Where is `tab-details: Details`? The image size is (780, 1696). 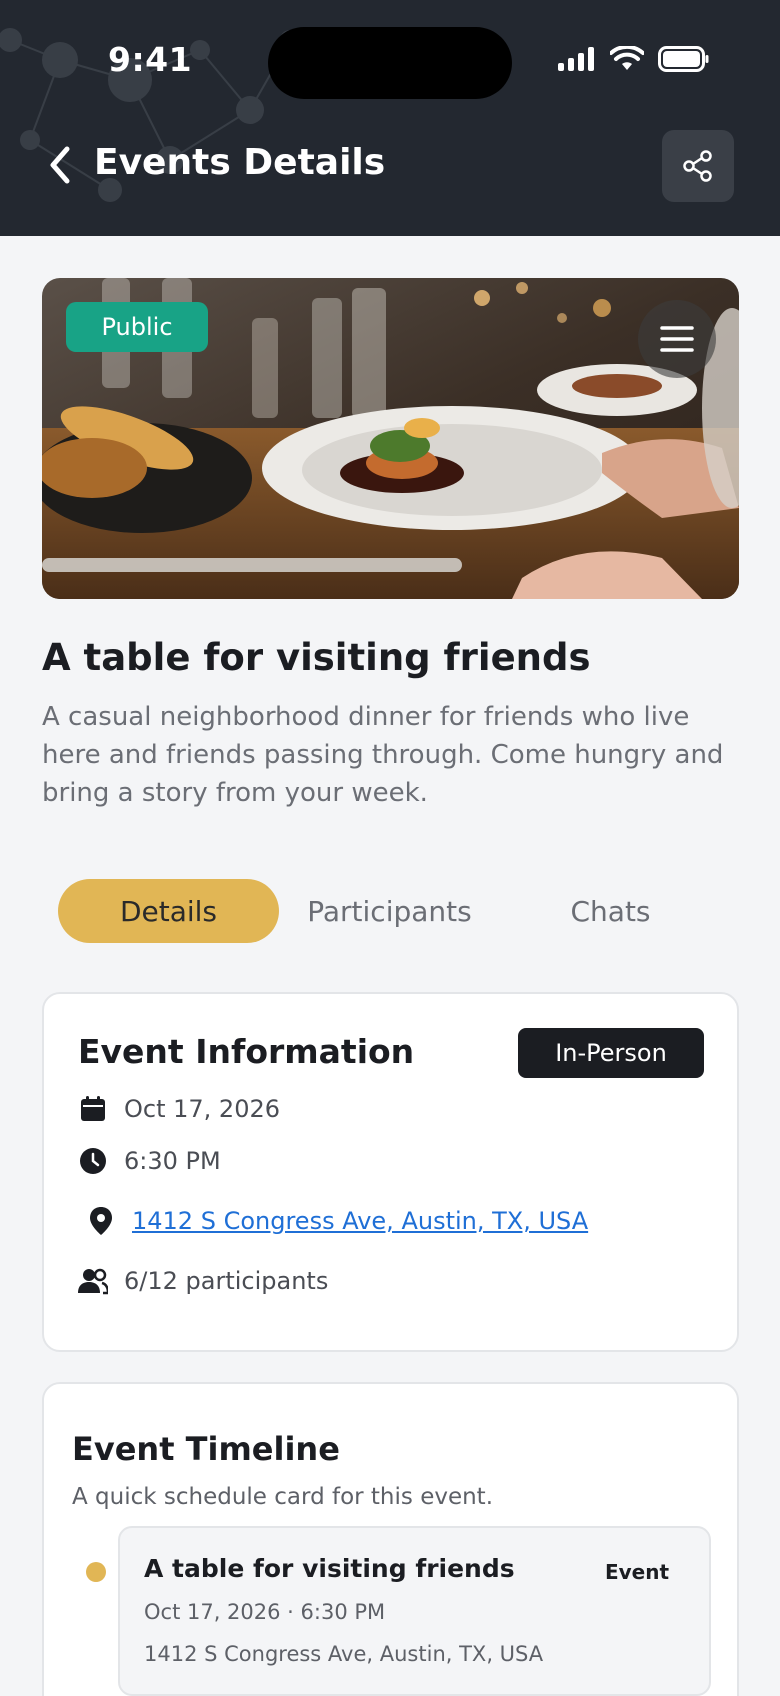
tab-details: Details is located at coordinates (168, 911).